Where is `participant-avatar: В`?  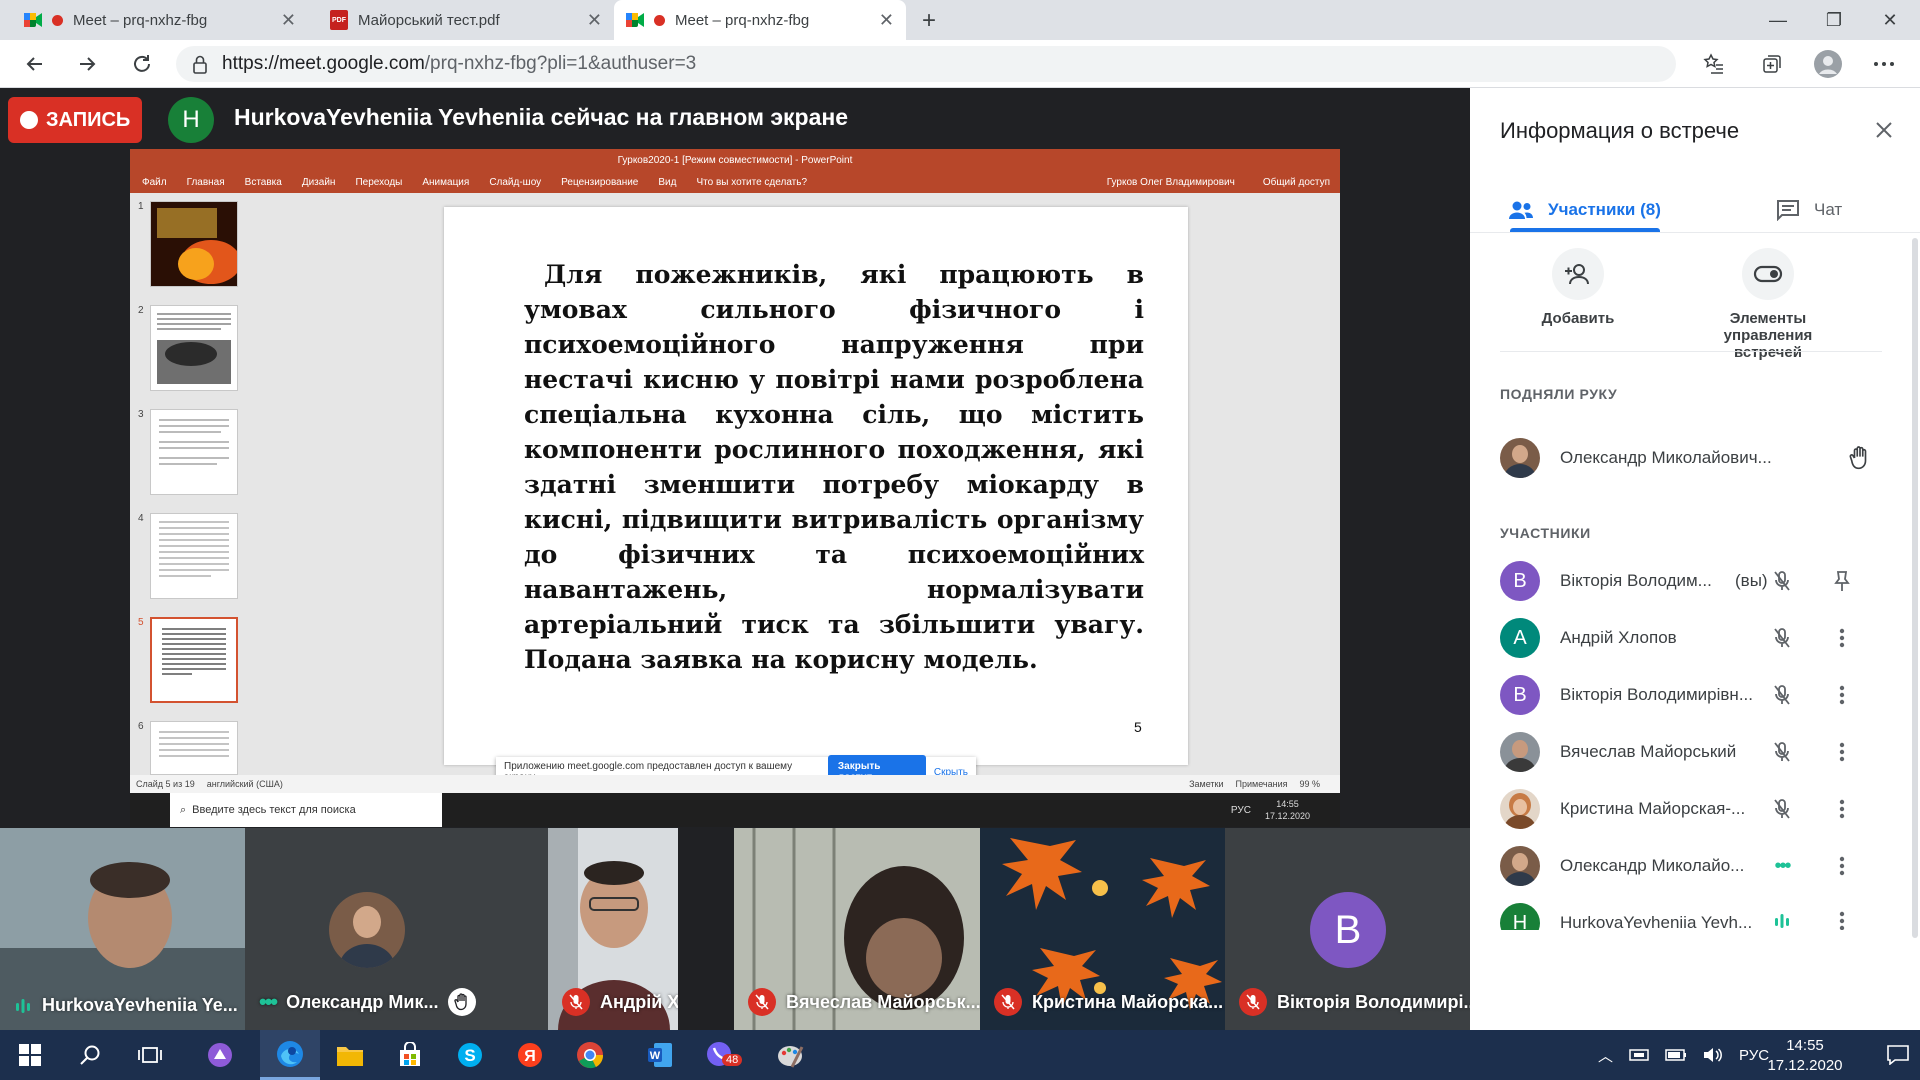 participant-avatar: В is located at coordinates (1520, 581).